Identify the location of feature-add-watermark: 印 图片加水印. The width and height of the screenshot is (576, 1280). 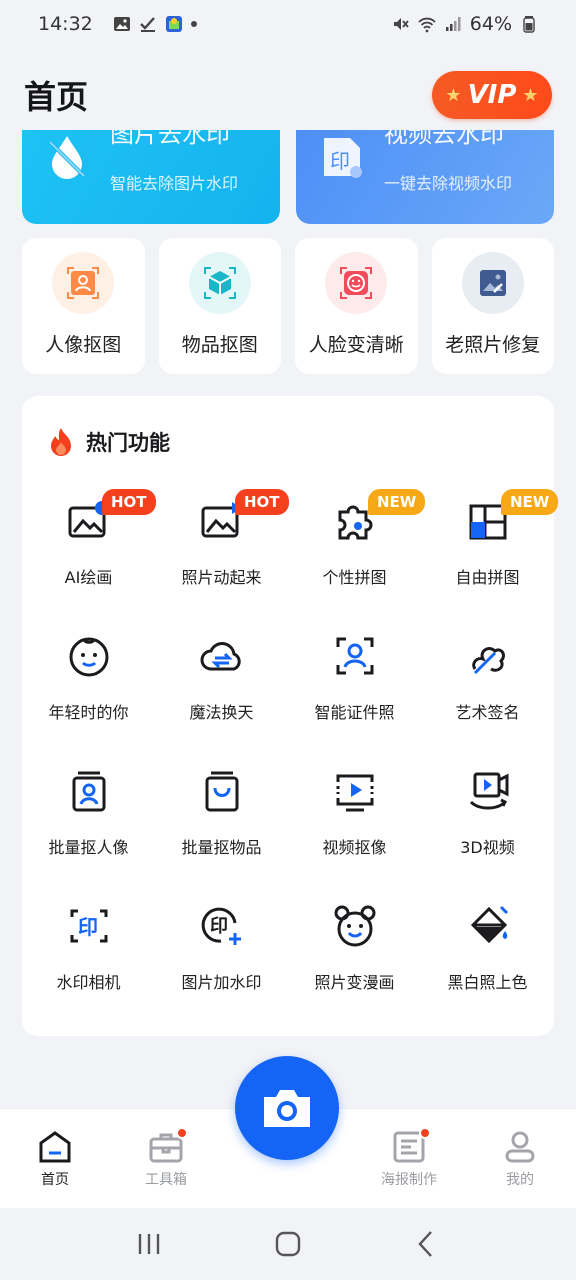
(221, 956).